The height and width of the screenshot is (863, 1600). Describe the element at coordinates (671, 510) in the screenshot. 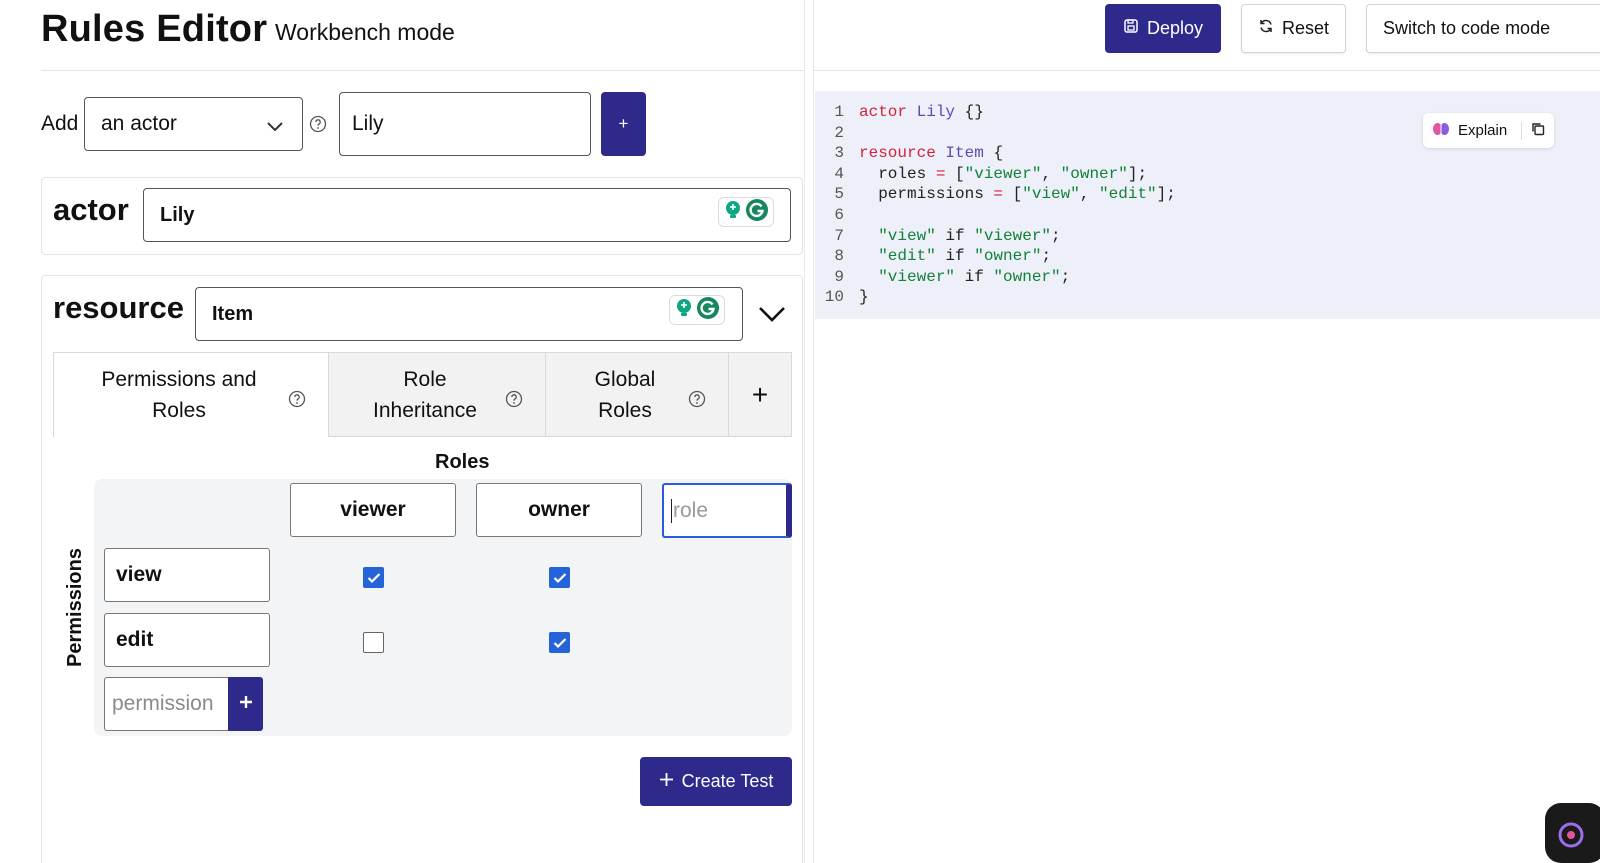

I see `text-caret` at that location.